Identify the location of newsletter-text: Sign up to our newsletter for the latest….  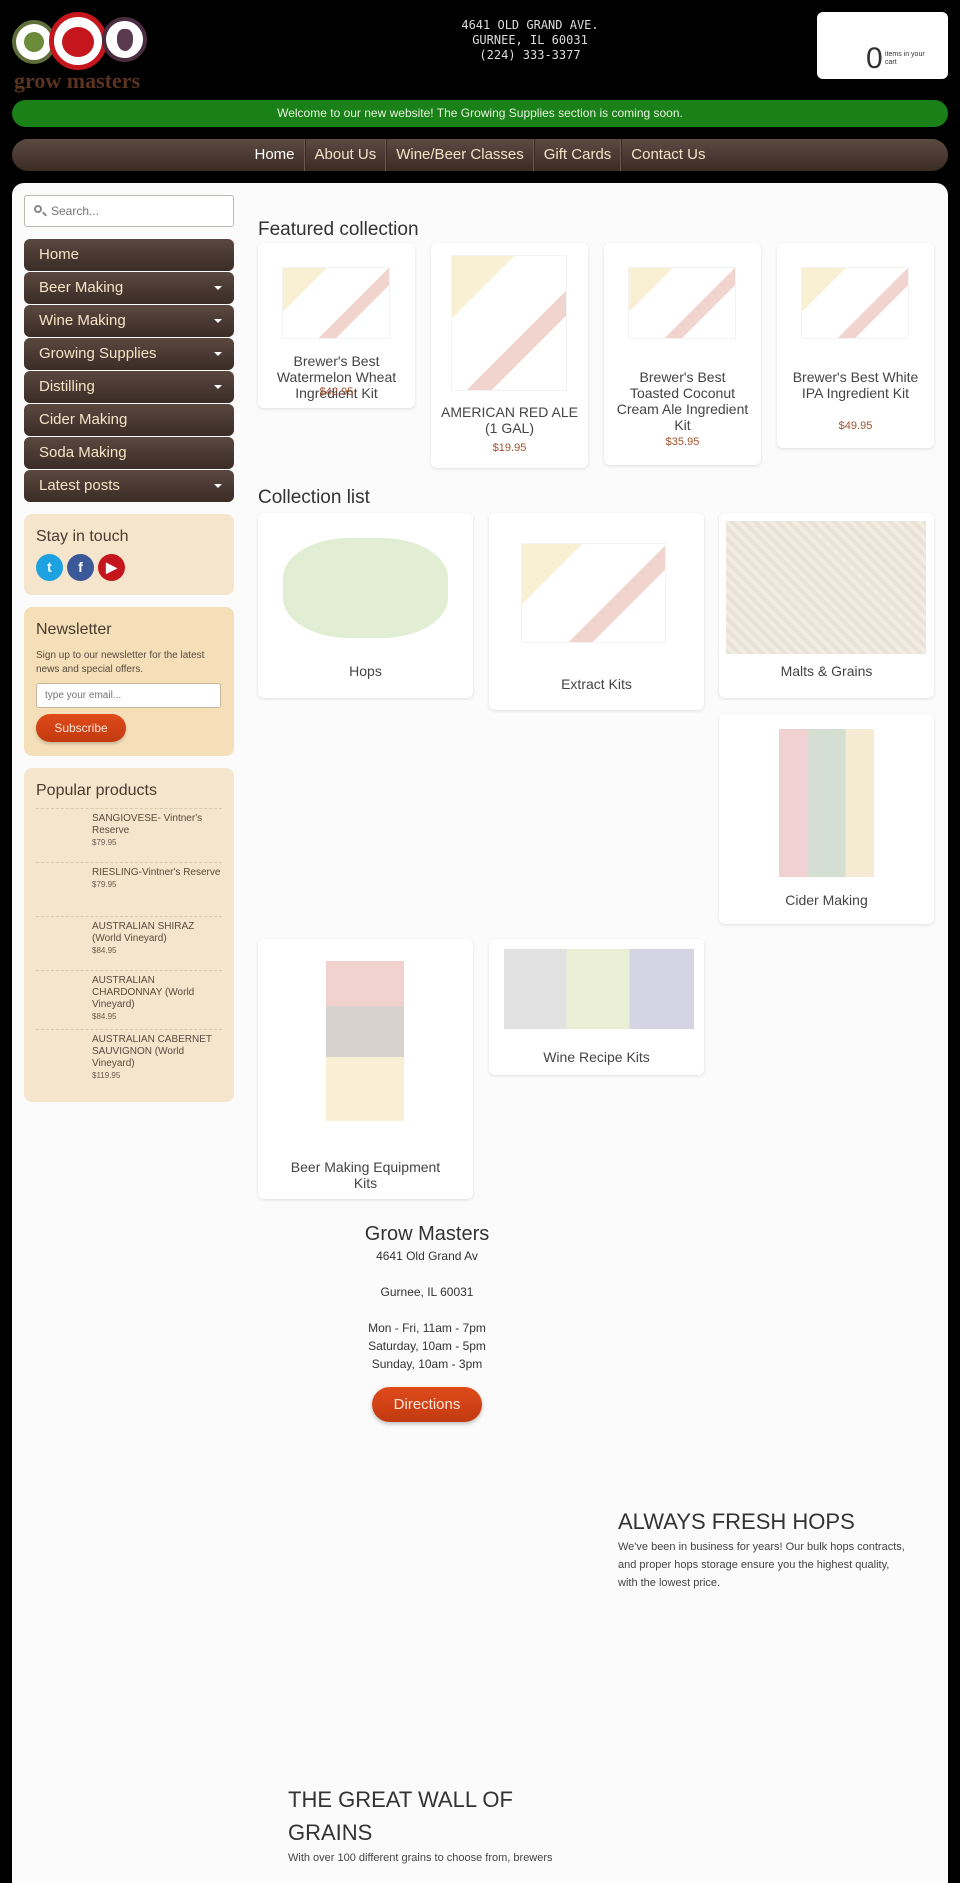
(120, 662).